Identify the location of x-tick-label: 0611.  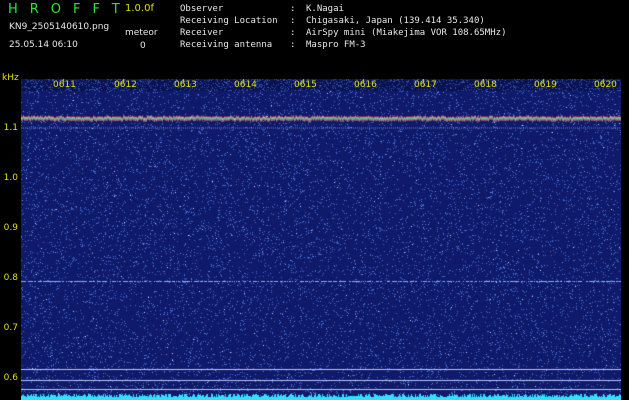
(64, 85).